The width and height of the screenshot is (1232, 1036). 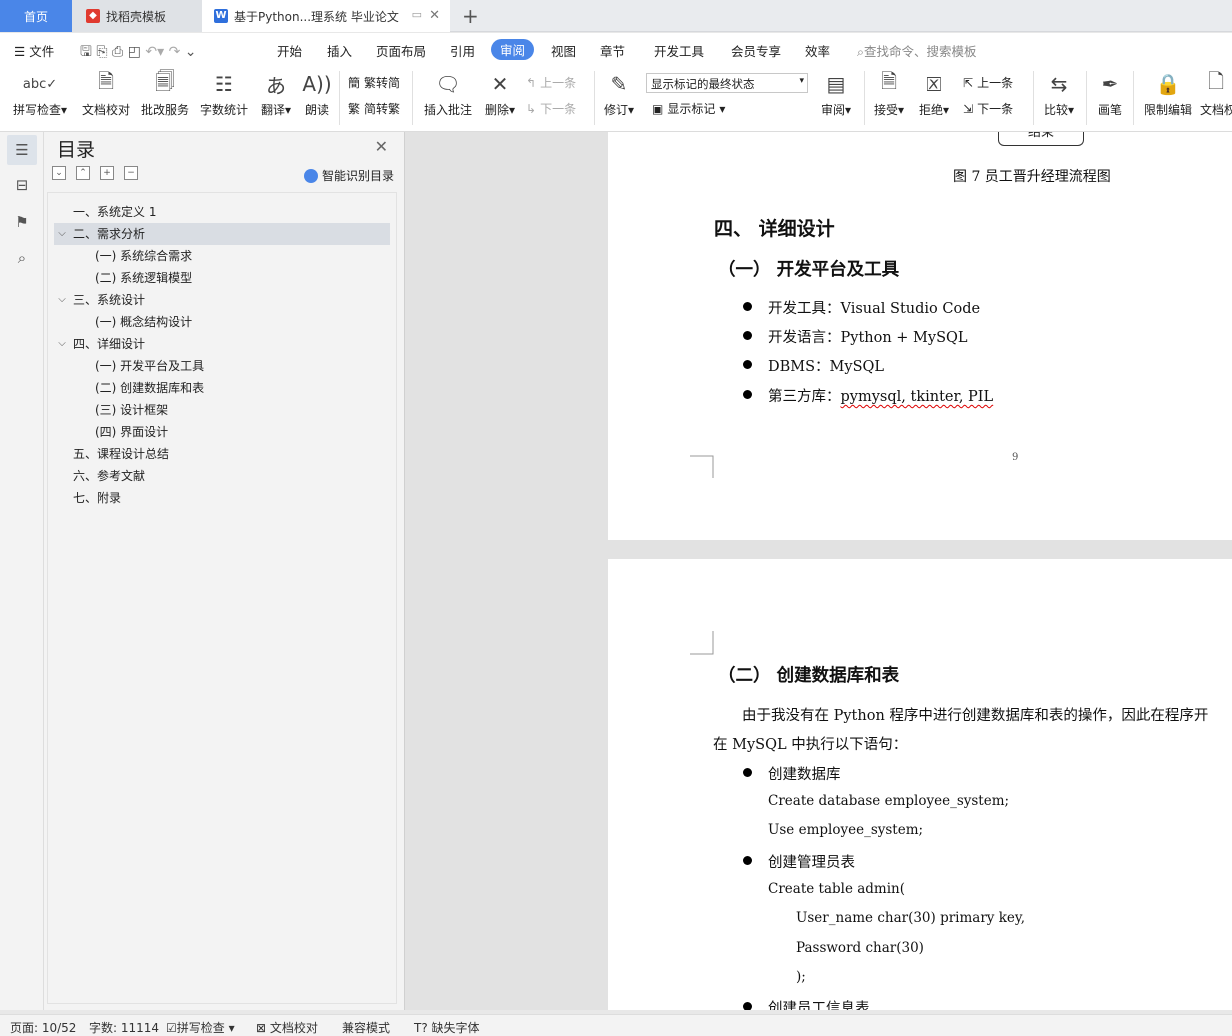 I want to click on read-aloud-button: A)) 朗读, so click(x=317, y=93).